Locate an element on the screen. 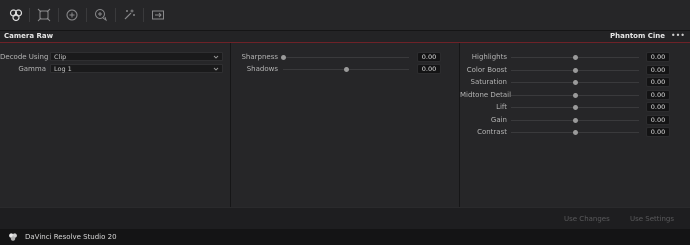 Image resolution: width=690 pixels, height=245 pixels. gamma-label: Gamma is located at coordinates (32, 69).